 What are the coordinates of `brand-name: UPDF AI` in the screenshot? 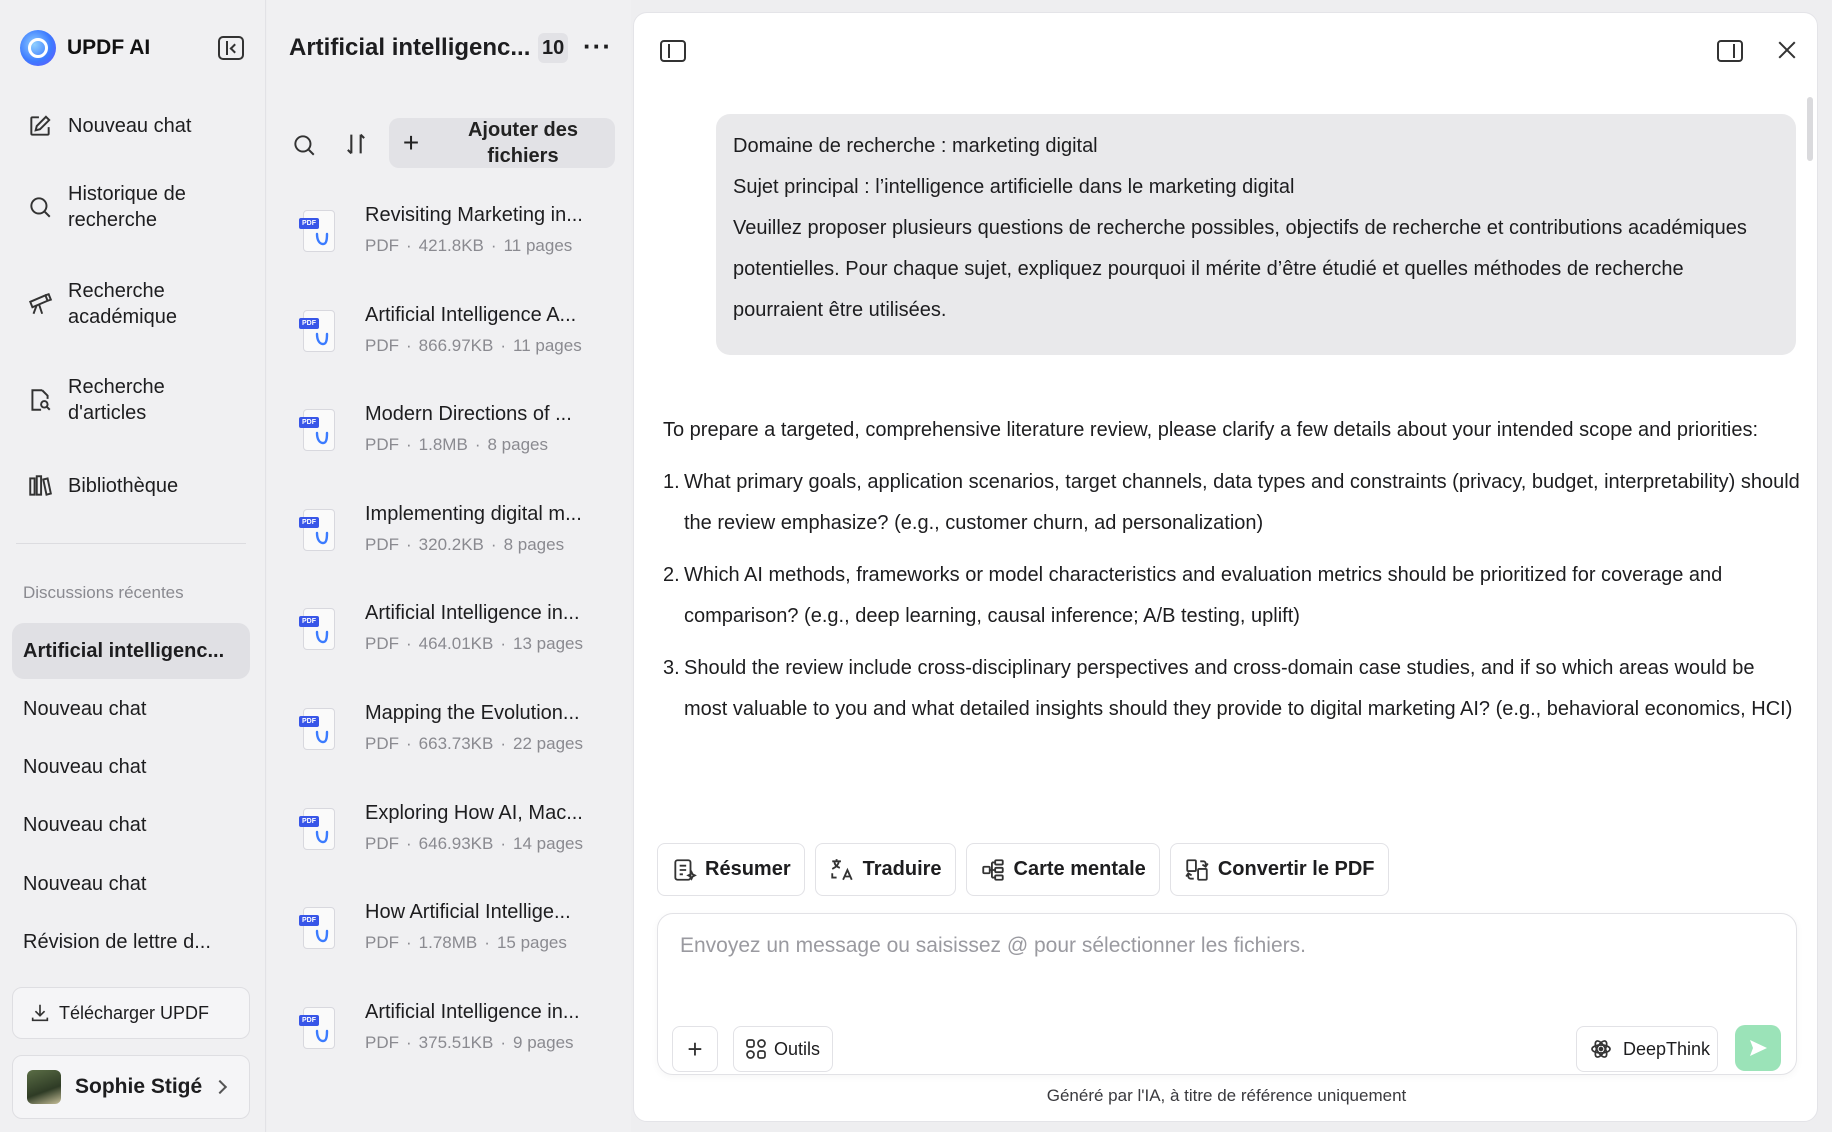 It's located at (109, 47).